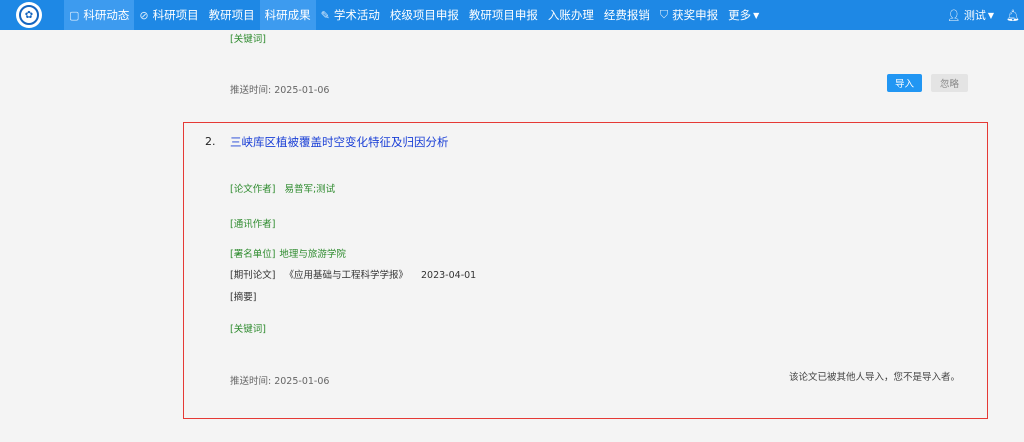  Describe the element at coordinates (106, 15) in the screenshot. I see `nav-item-label: 科研动态` at that location.